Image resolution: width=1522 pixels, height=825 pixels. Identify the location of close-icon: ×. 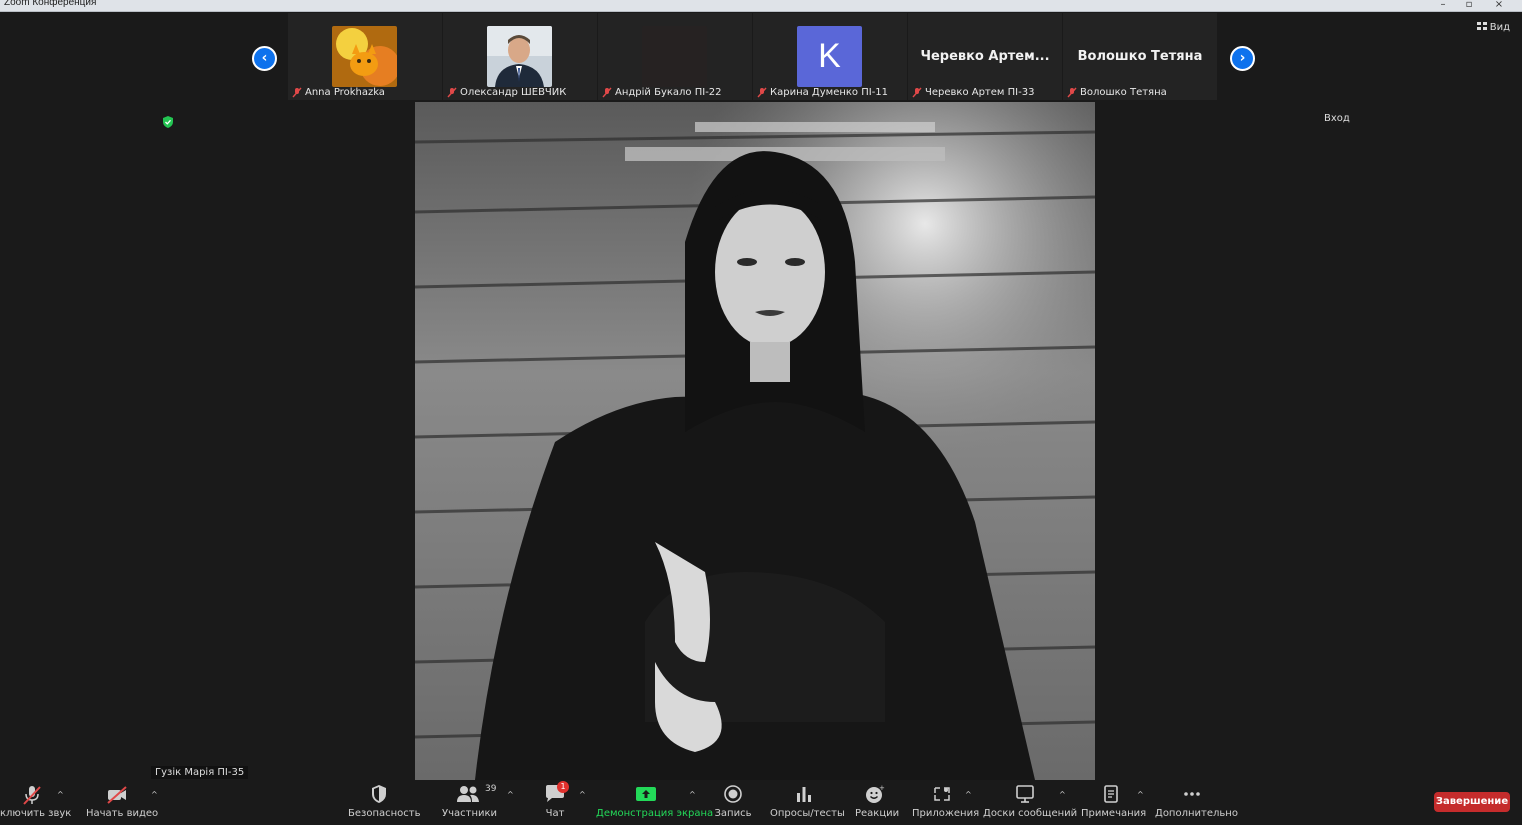
(1499, 6).